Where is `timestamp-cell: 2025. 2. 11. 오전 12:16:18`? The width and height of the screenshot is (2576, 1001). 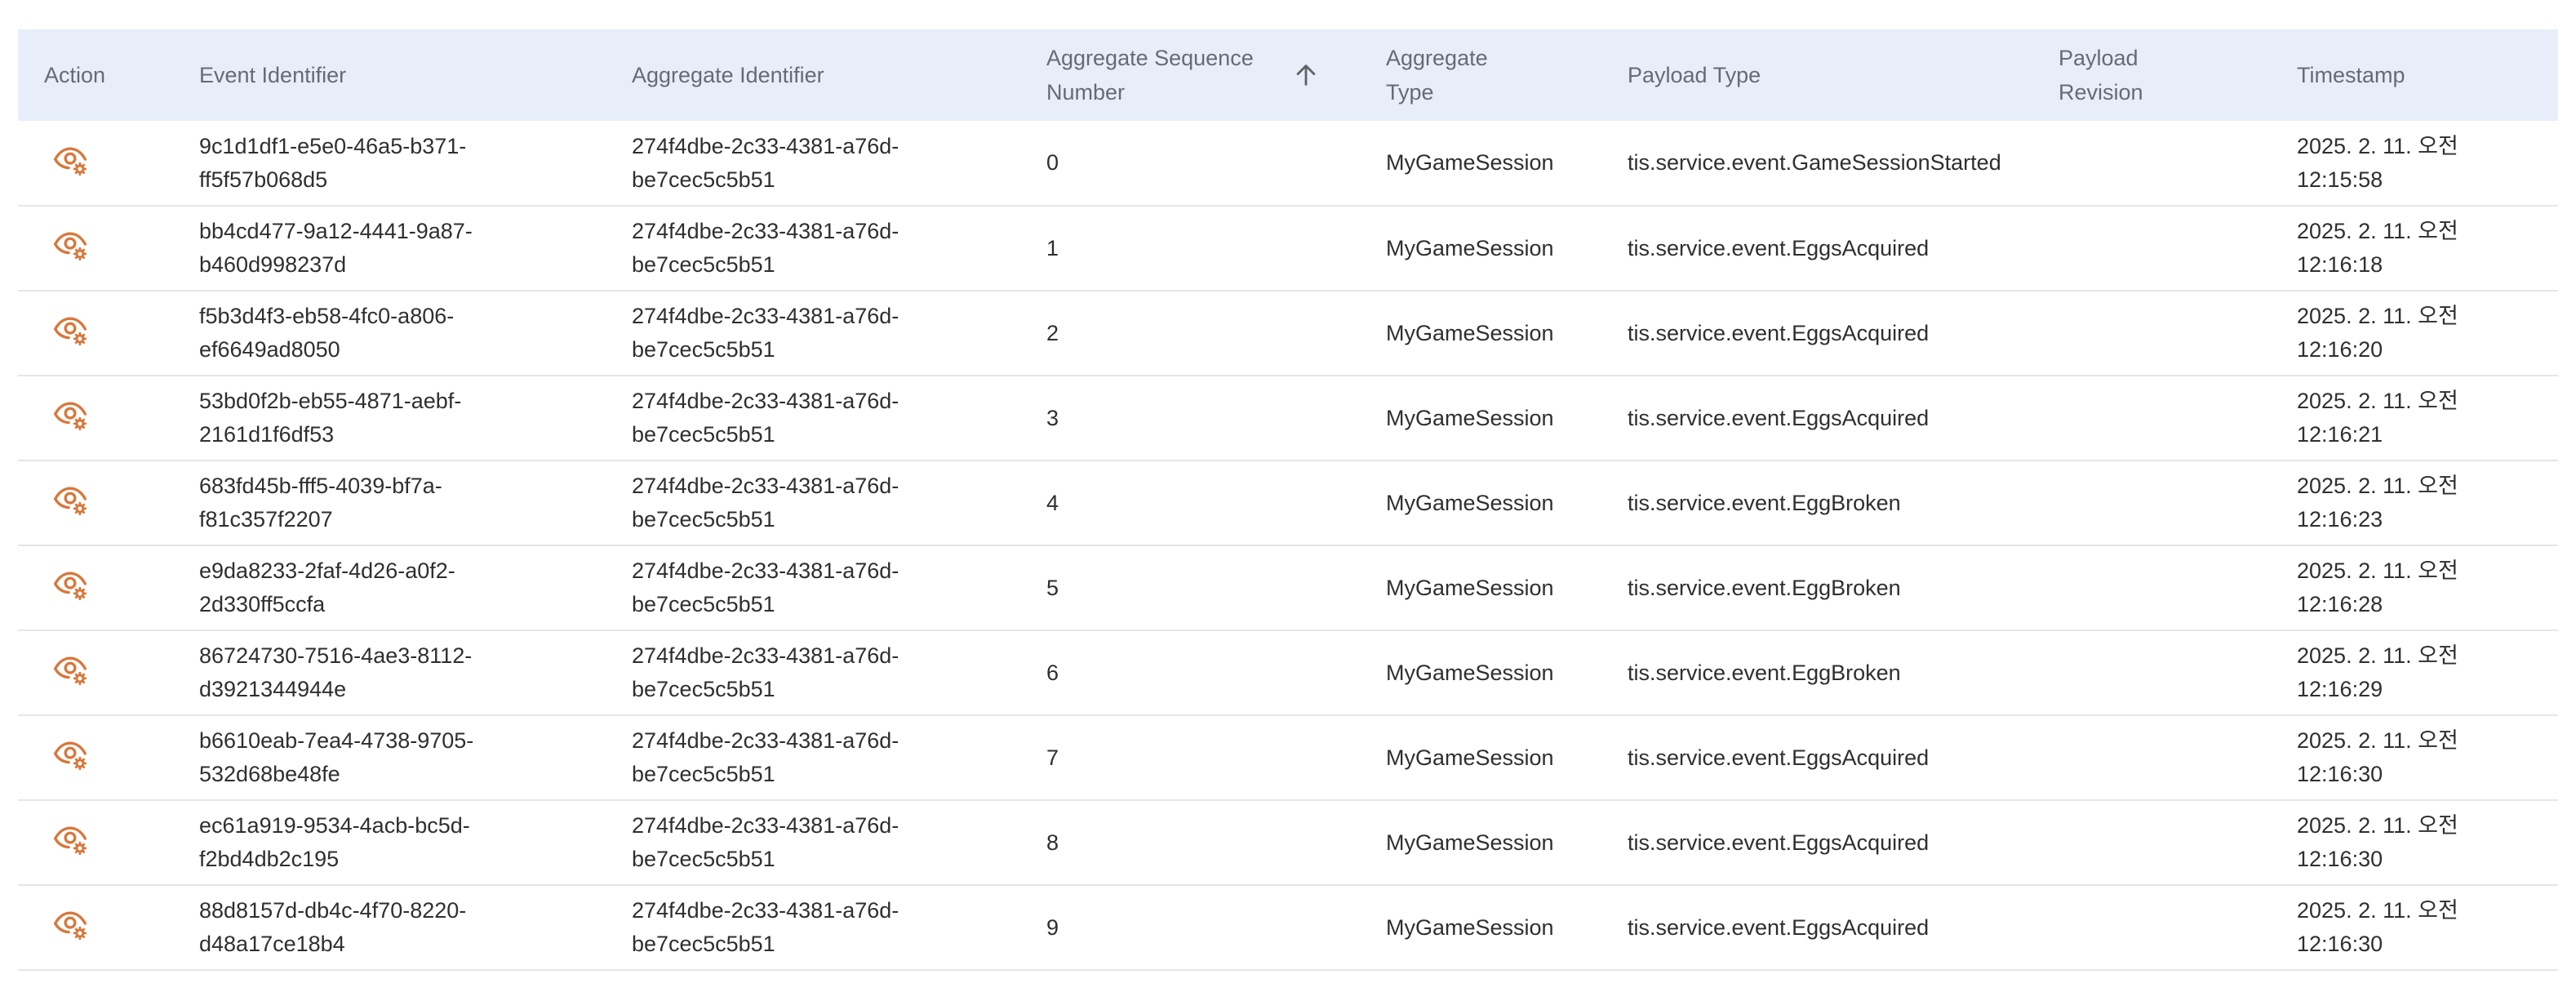 timestamp-cell: 2025. 2. 11. 오전 12:16:18 is located at coordinates (2414, 248).